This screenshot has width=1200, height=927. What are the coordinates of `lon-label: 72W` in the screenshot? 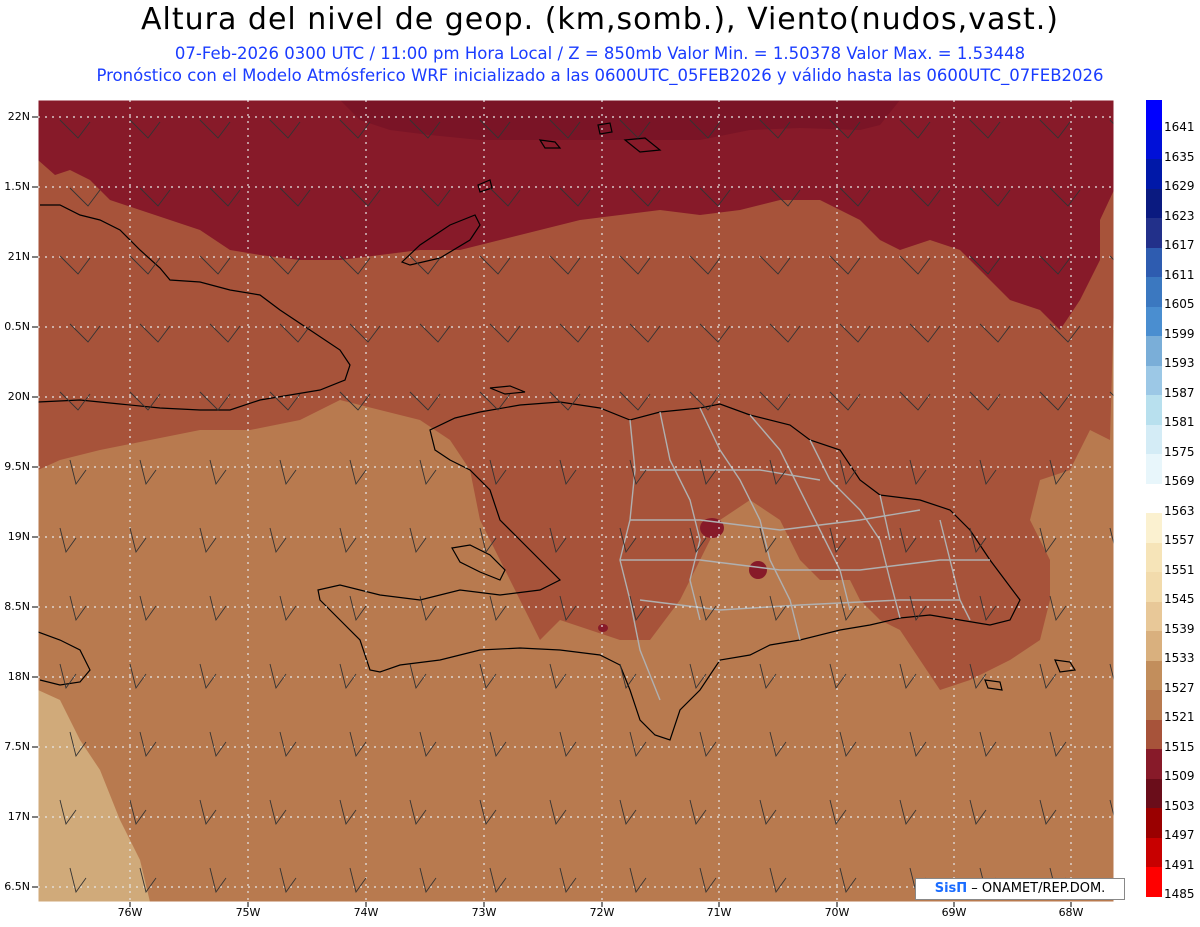 It's located at (602, 912).